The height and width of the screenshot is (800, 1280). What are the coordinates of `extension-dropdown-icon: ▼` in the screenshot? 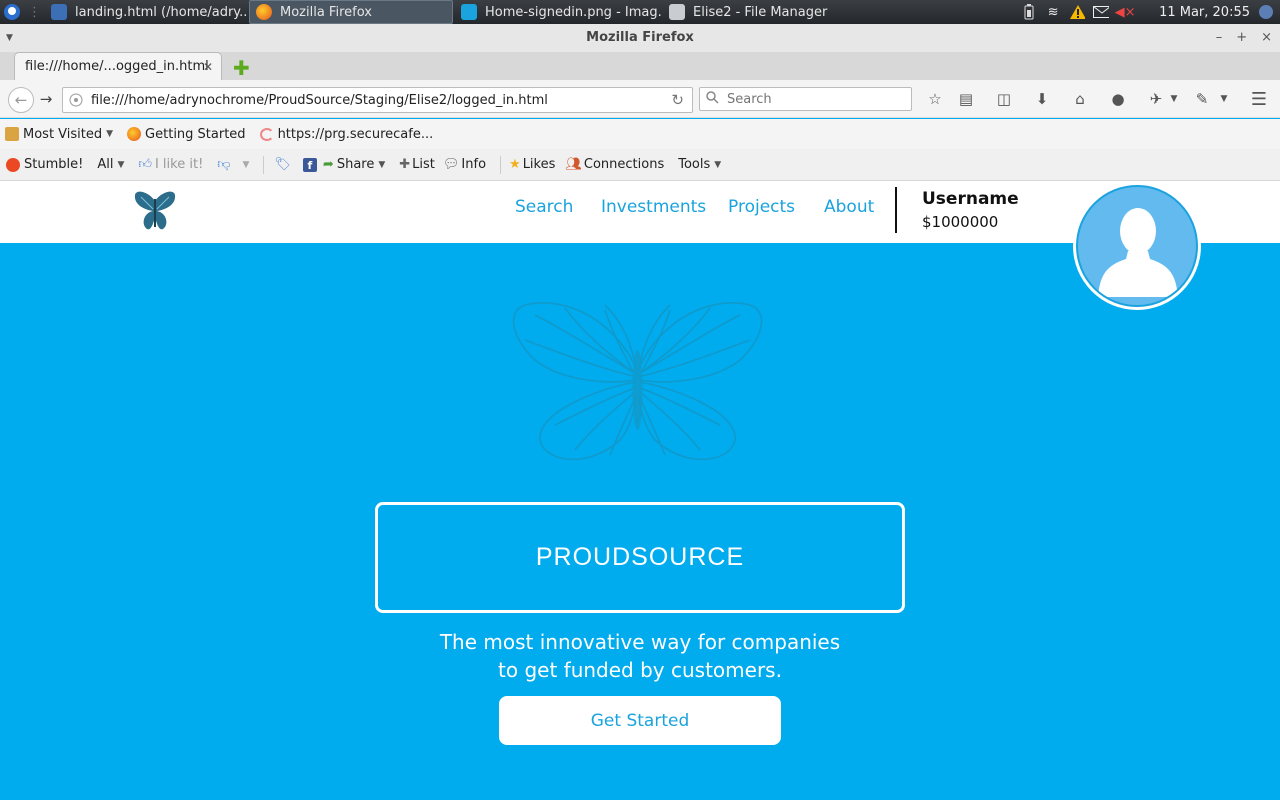 It's located at (1174, 99).